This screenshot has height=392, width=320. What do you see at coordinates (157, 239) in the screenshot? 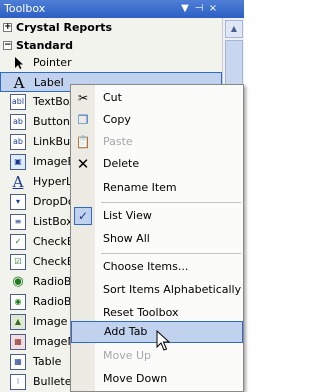
I see `menu-item-show-all: Show All` at bounding box center [157, 239].